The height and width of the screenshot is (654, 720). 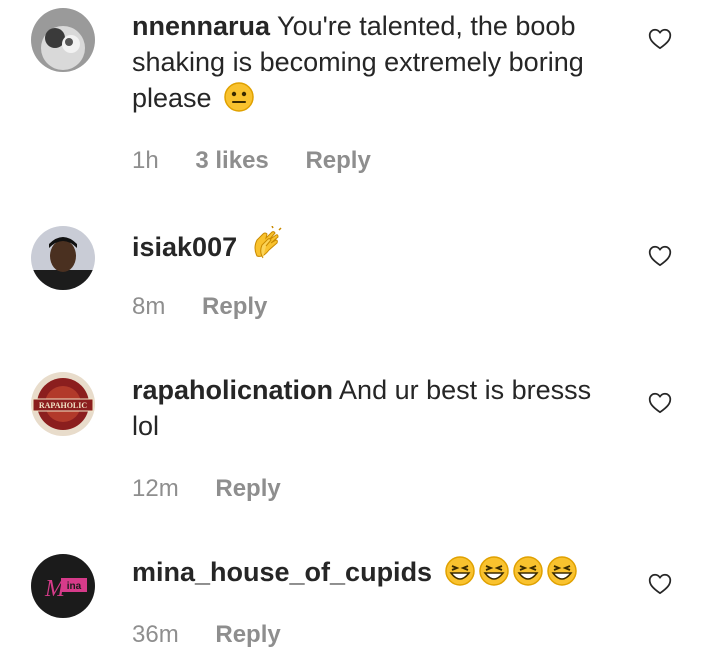 I want to click on comment-meta: 1h 3 likes Reply, so click(x=251, y=161).